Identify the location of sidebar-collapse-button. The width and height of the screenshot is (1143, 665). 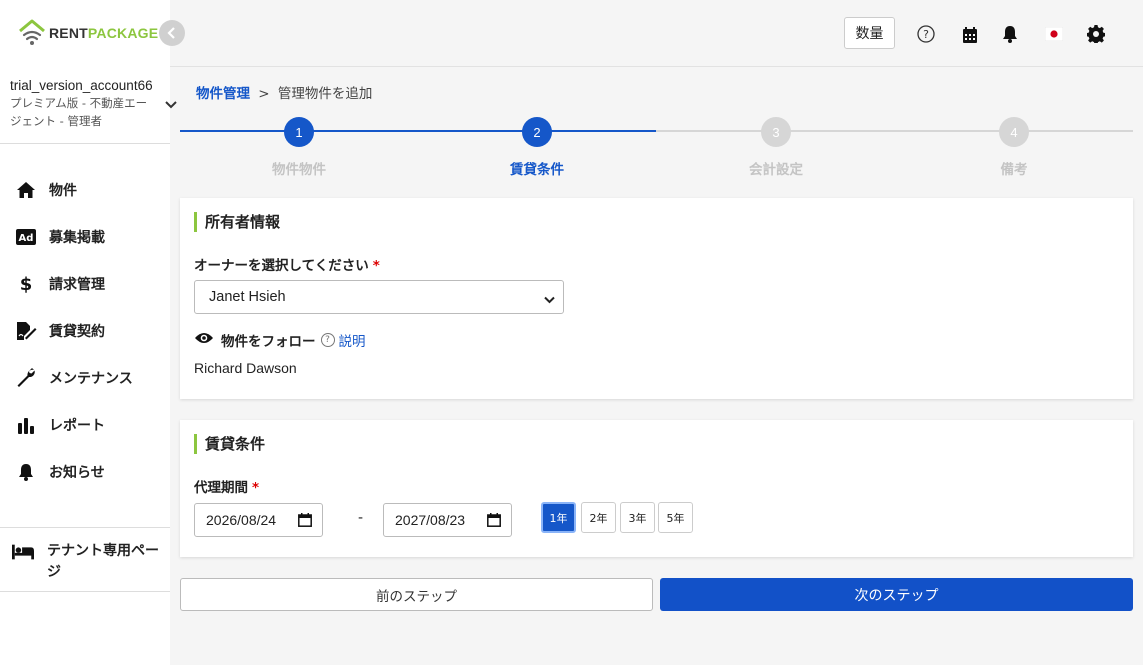
(172, 33).